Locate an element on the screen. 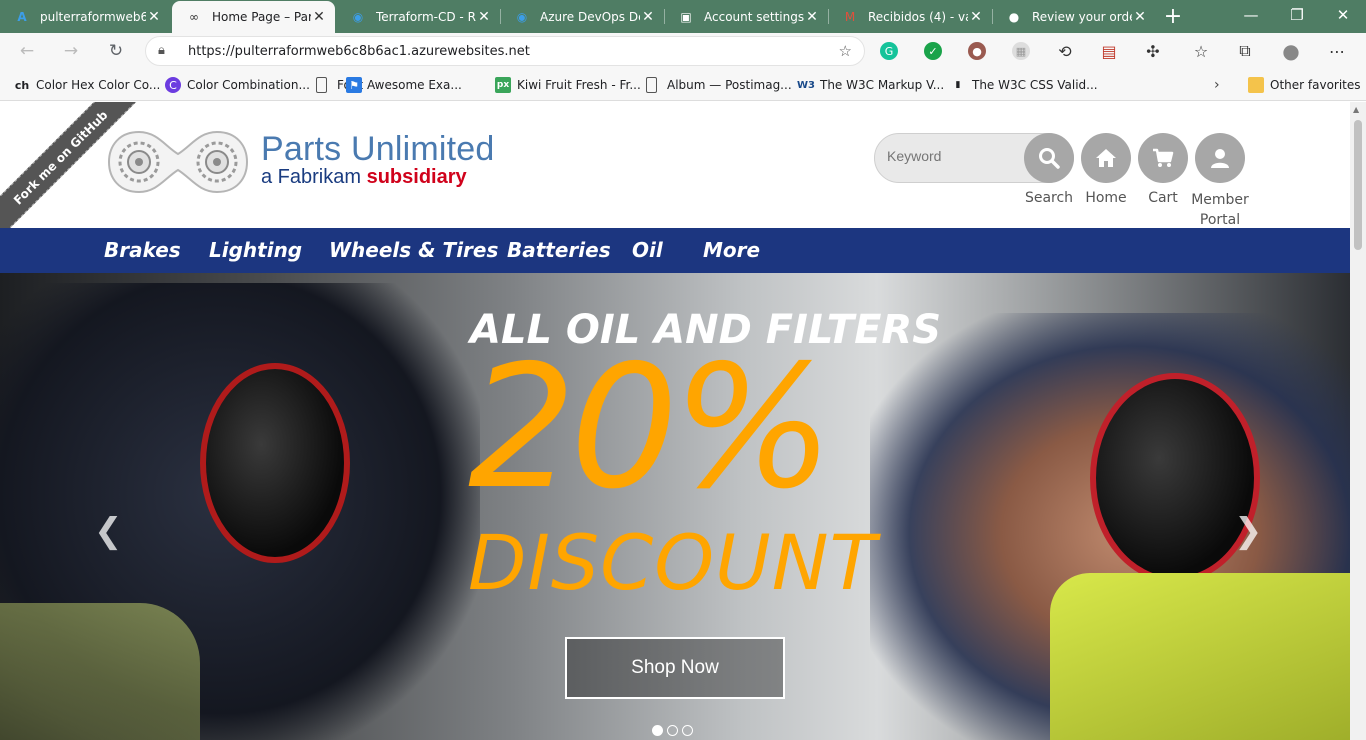 The width and height of the screenshot is (1366, 740). nav-item-batteries: Batteries is located at coordinates (559, 250).